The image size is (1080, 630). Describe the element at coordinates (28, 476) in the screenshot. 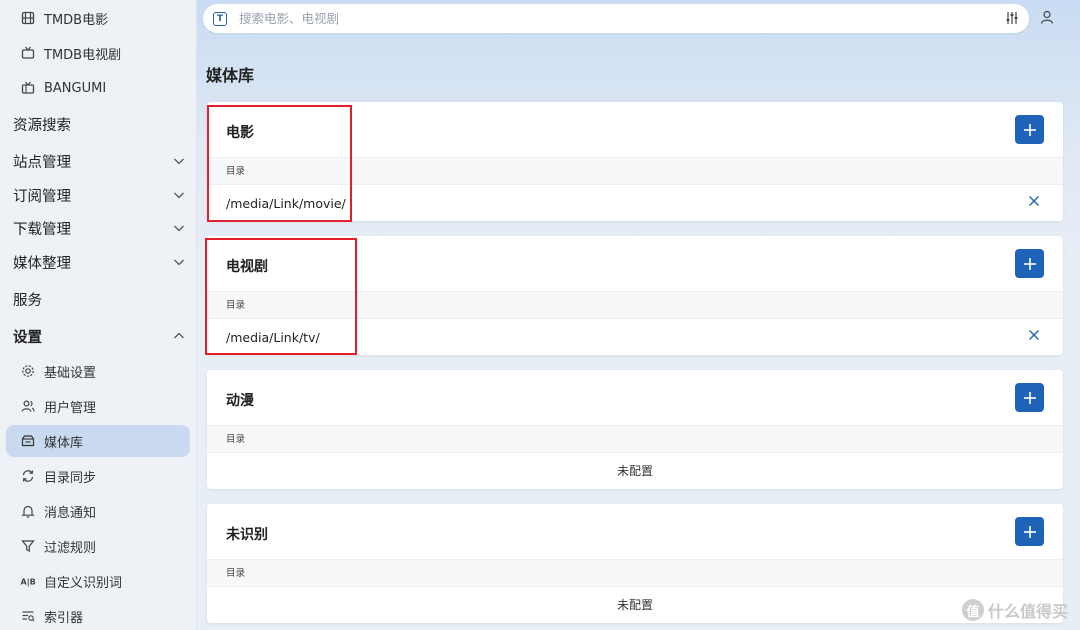

I see `sync-icon` at that location.